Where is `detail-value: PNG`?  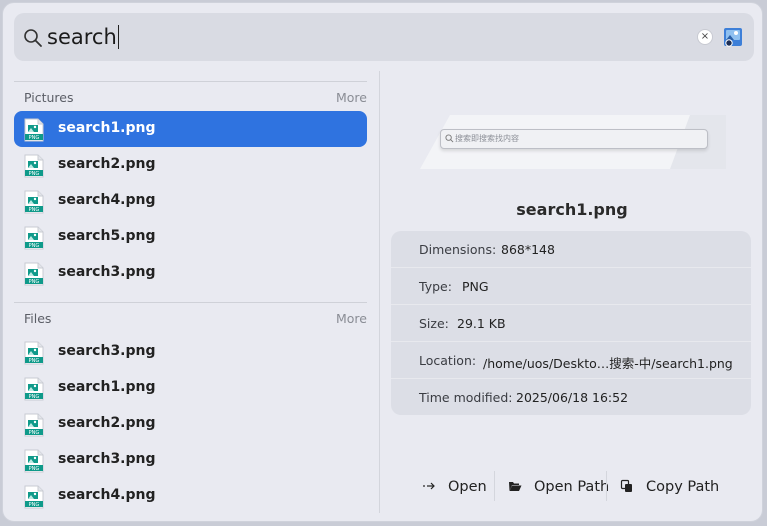 detail-value: PNG is located at coordinates (475, 286).